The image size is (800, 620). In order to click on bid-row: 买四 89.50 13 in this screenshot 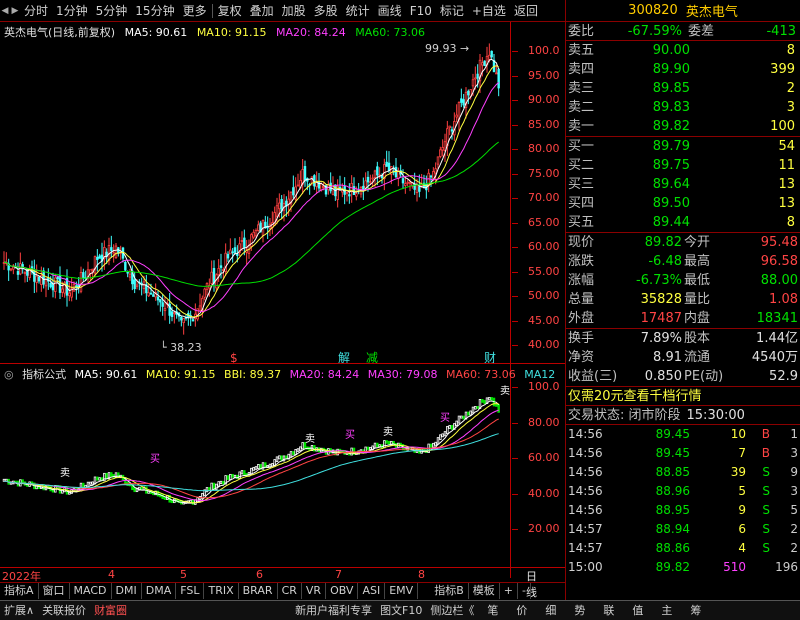, I will do `click(683, 203)`.